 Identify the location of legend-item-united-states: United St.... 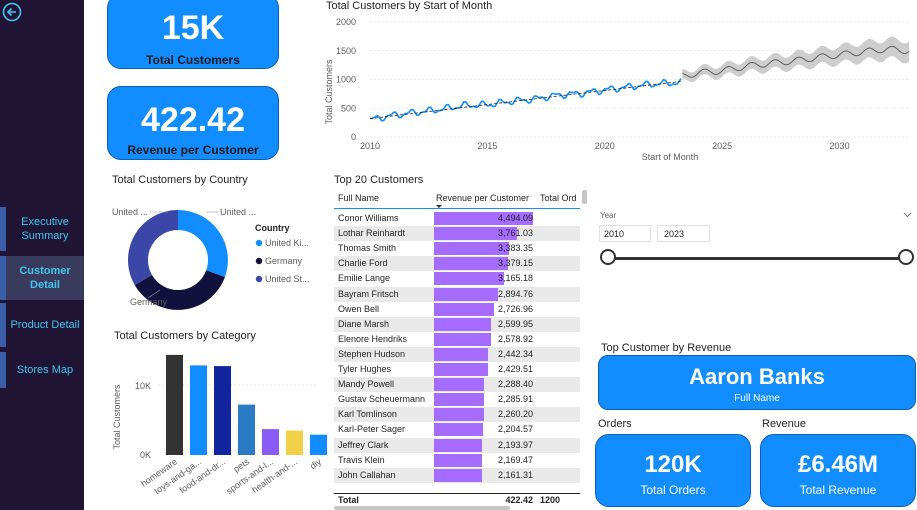
(287, 279).